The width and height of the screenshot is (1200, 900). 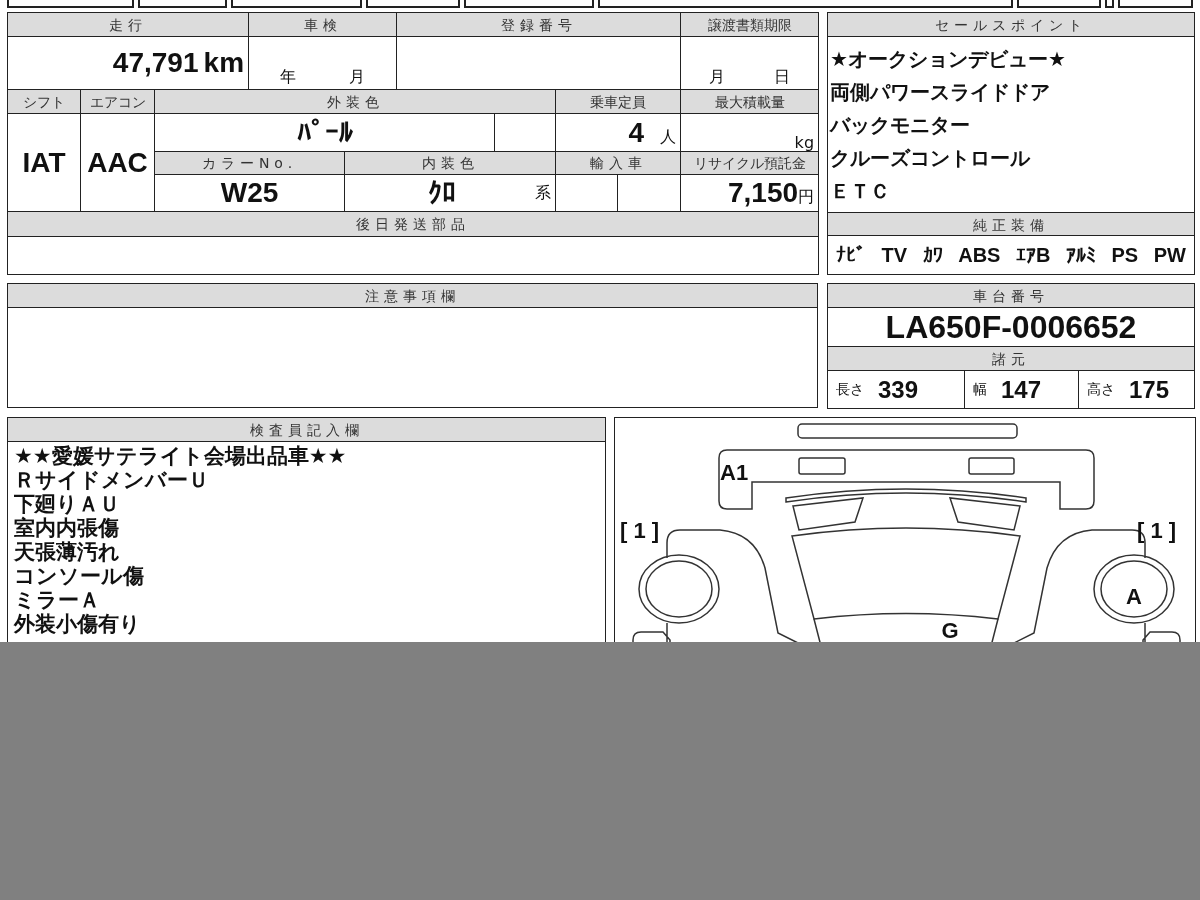 What do you see at coordinates (950, 630) in the screenshot?
I see `damage-code: G` at bounding box center [950, 630].